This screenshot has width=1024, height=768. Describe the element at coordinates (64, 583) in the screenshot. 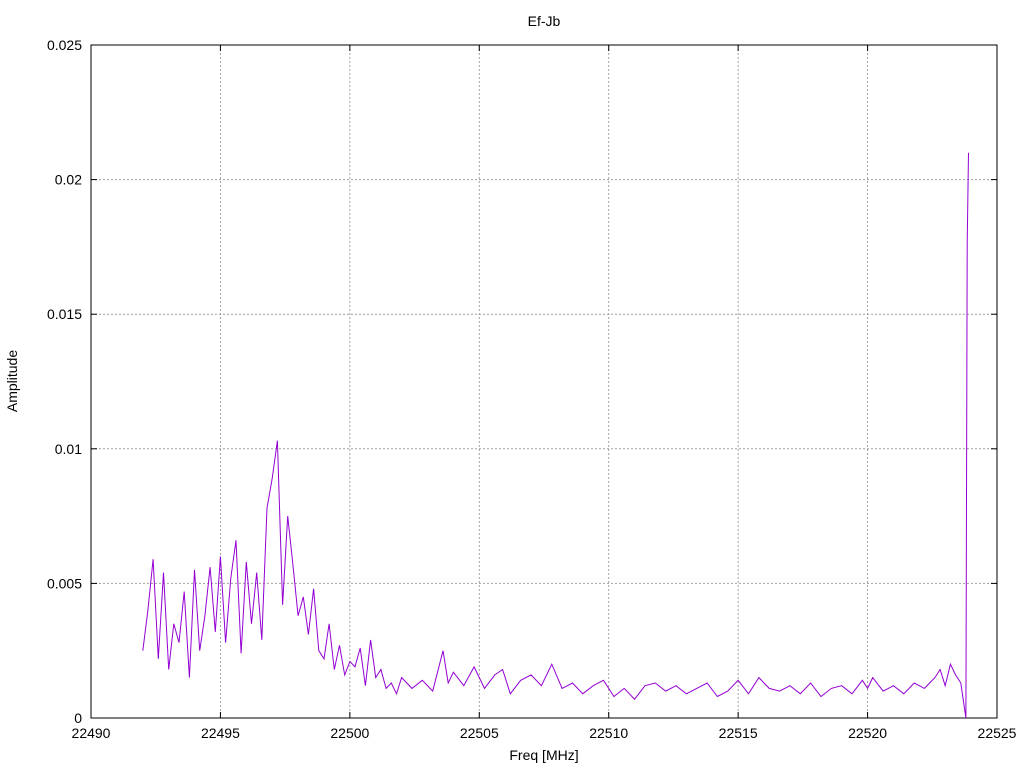

I see `y-tick-label: 0.005` at that location.